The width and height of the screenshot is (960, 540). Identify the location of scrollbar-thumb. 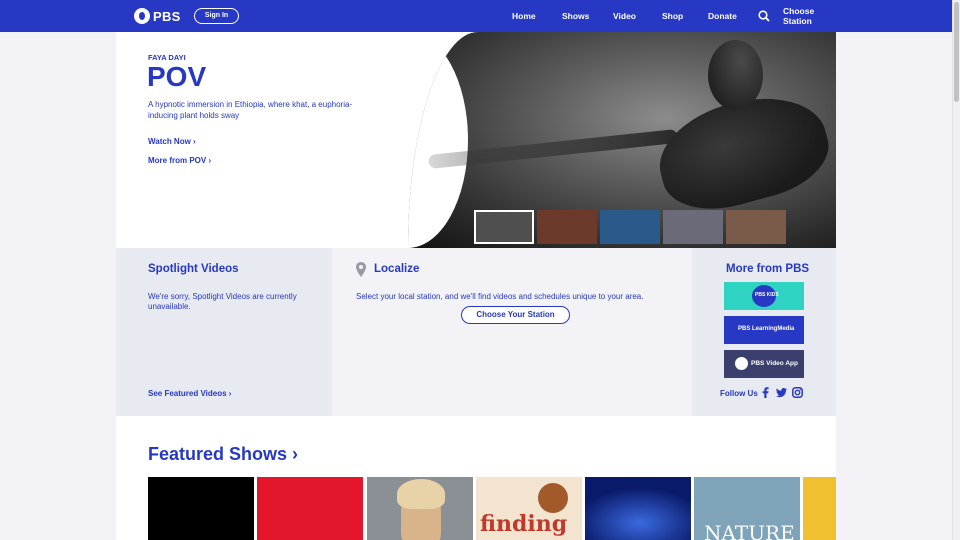
(956, 52).